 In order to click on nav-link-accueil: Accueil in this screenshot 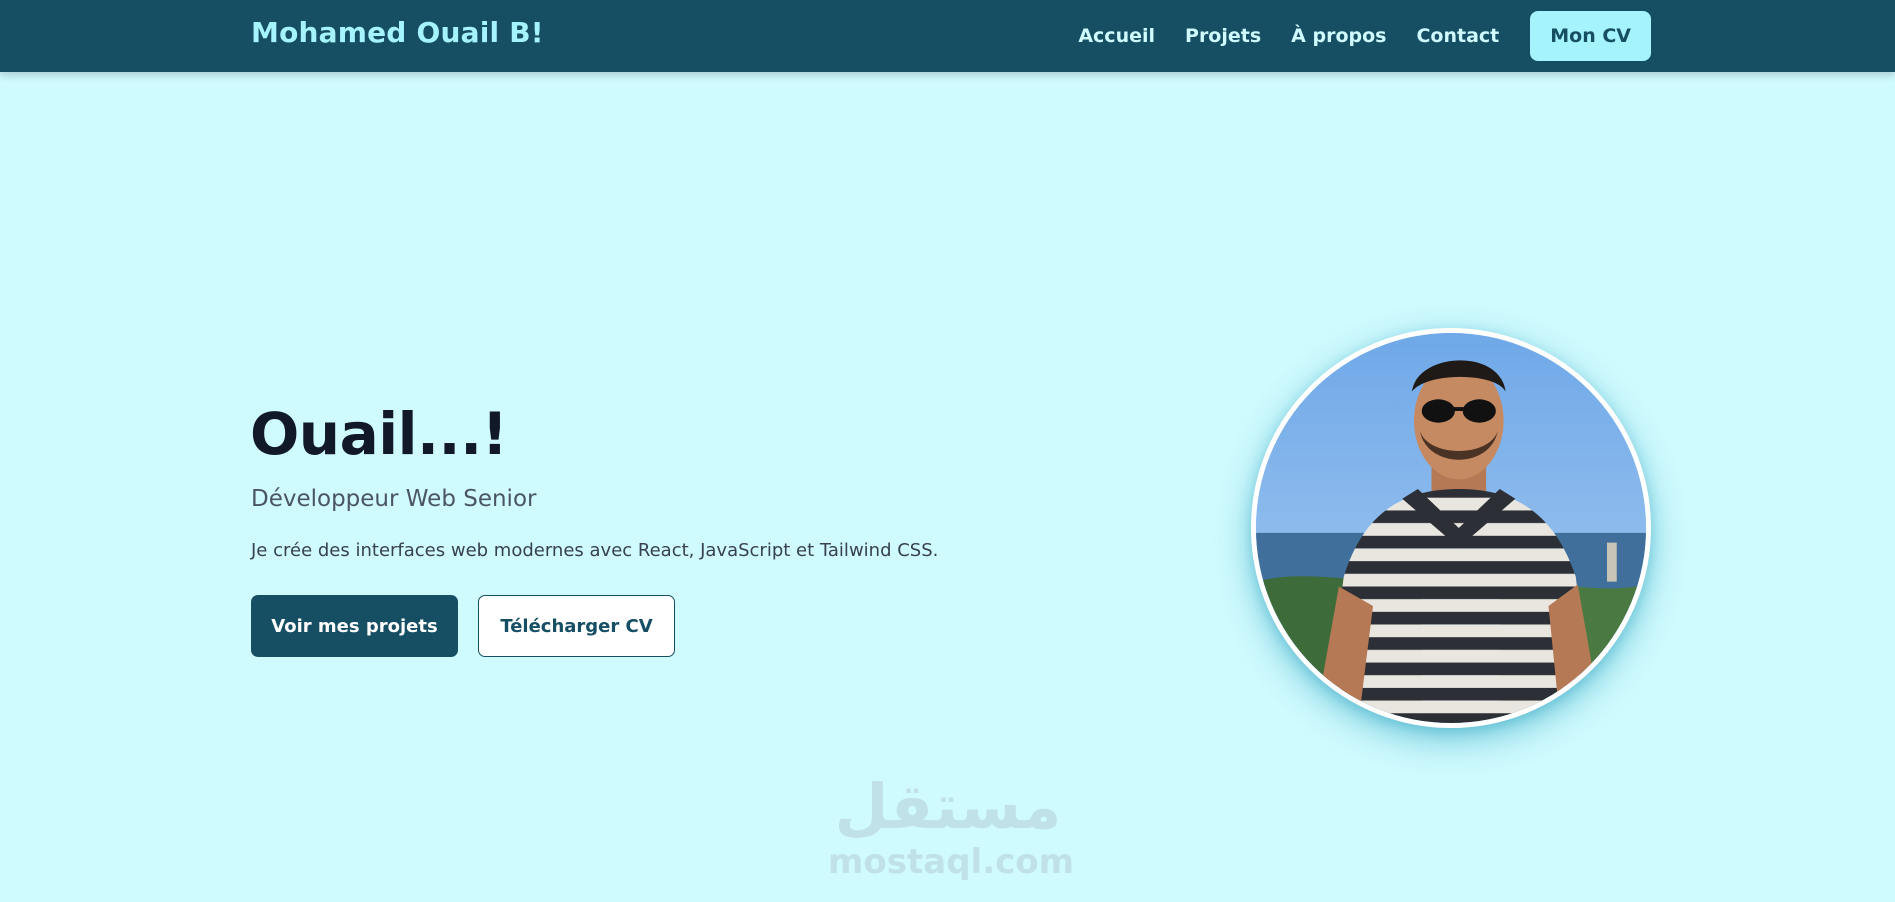, I will do `click(1116, 36)`.